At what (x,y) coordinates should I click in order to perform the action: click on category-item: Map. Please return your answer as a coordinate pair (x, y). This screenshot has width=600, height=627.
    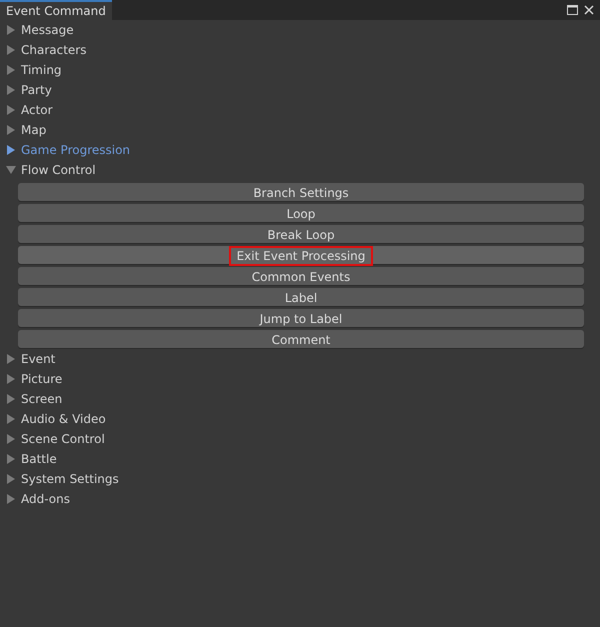
    Looking at the image, I should click on (300, 130).